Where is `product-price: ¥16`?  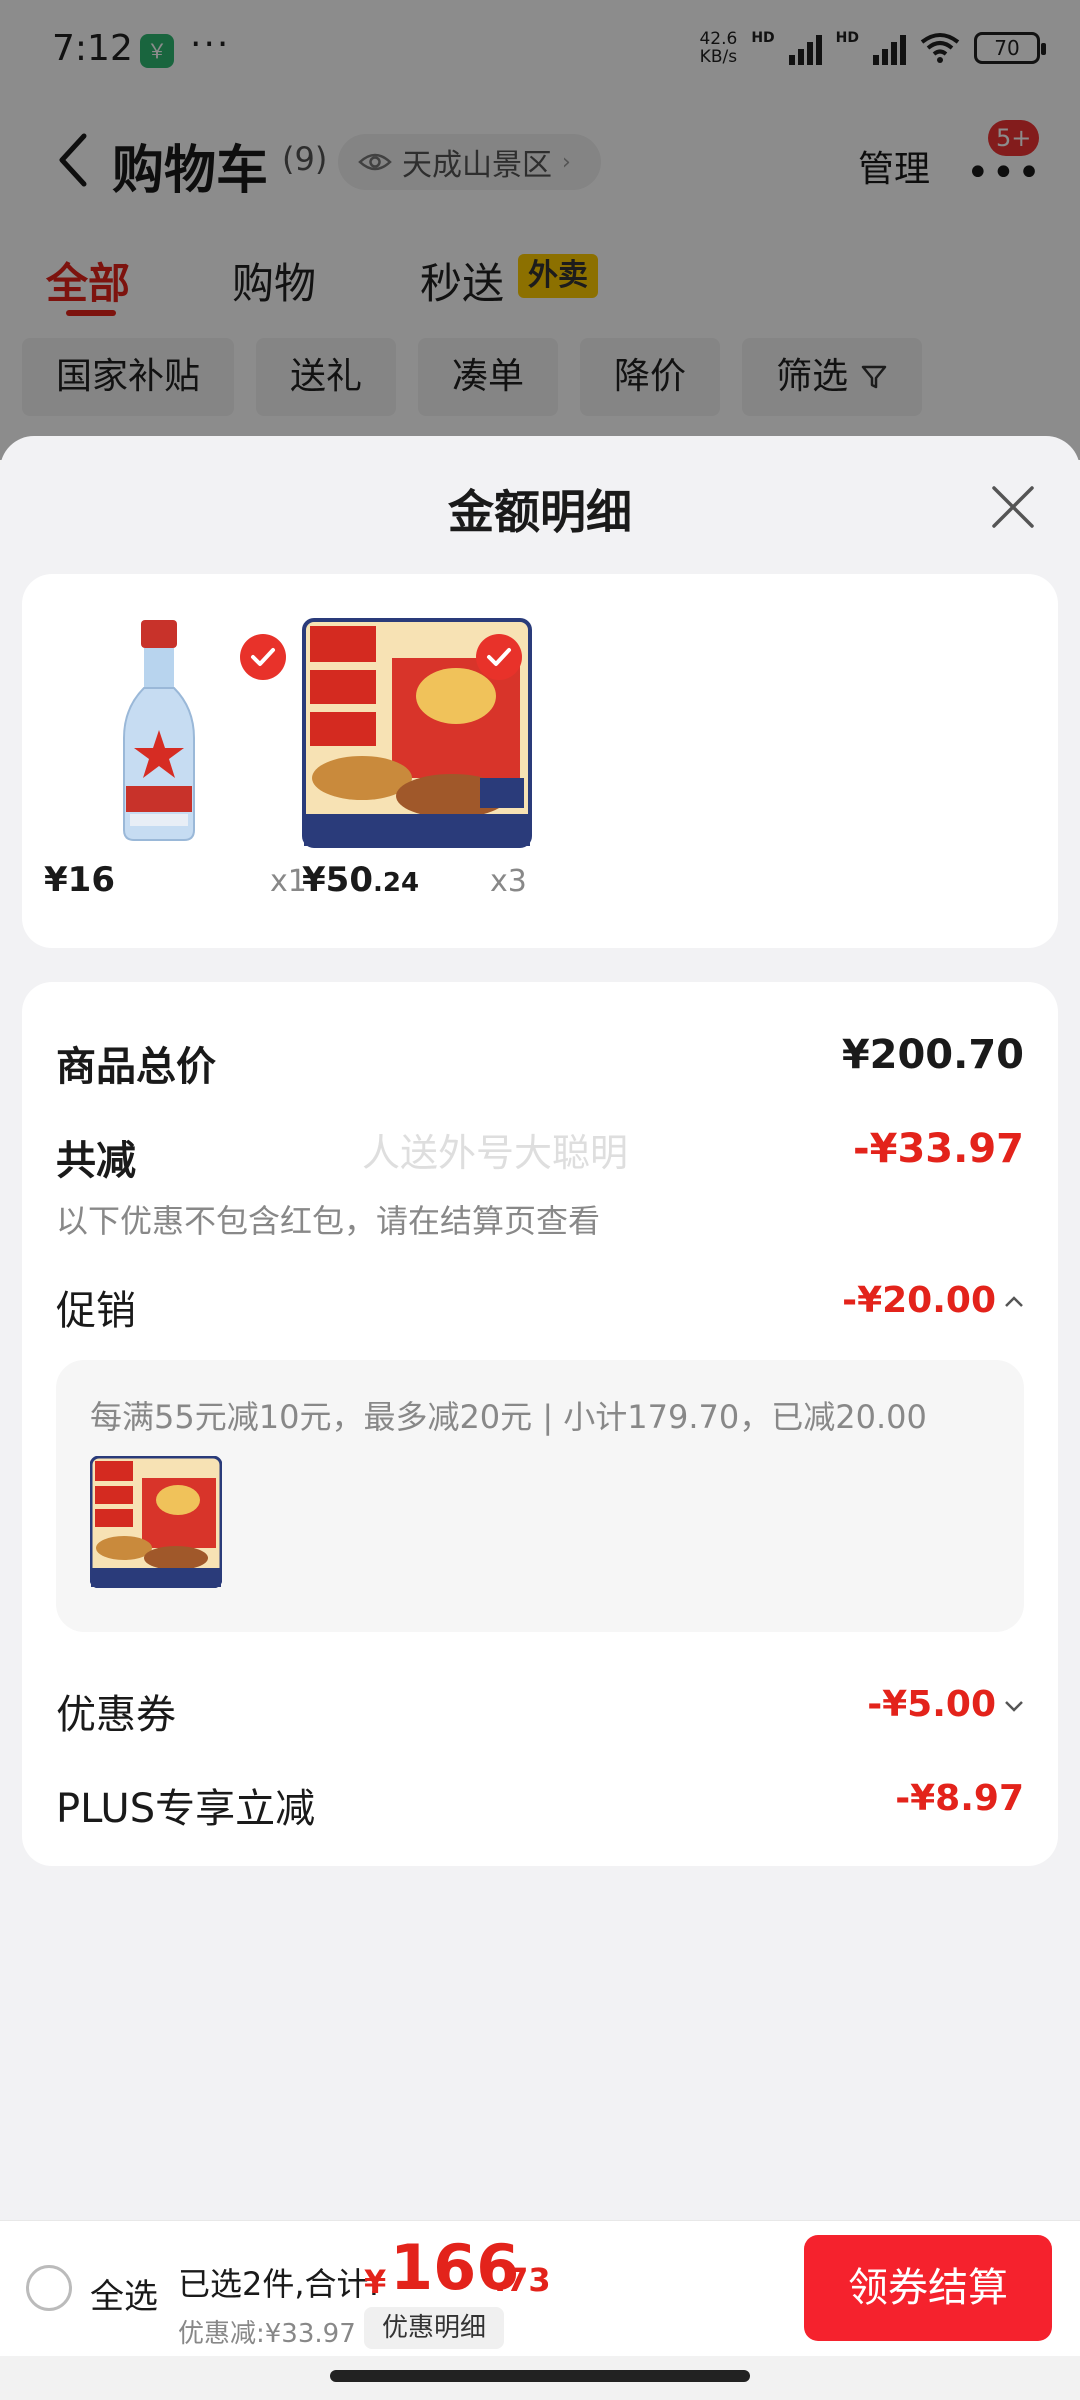 product-price: ¥16 is located at coordinates (79, 880).